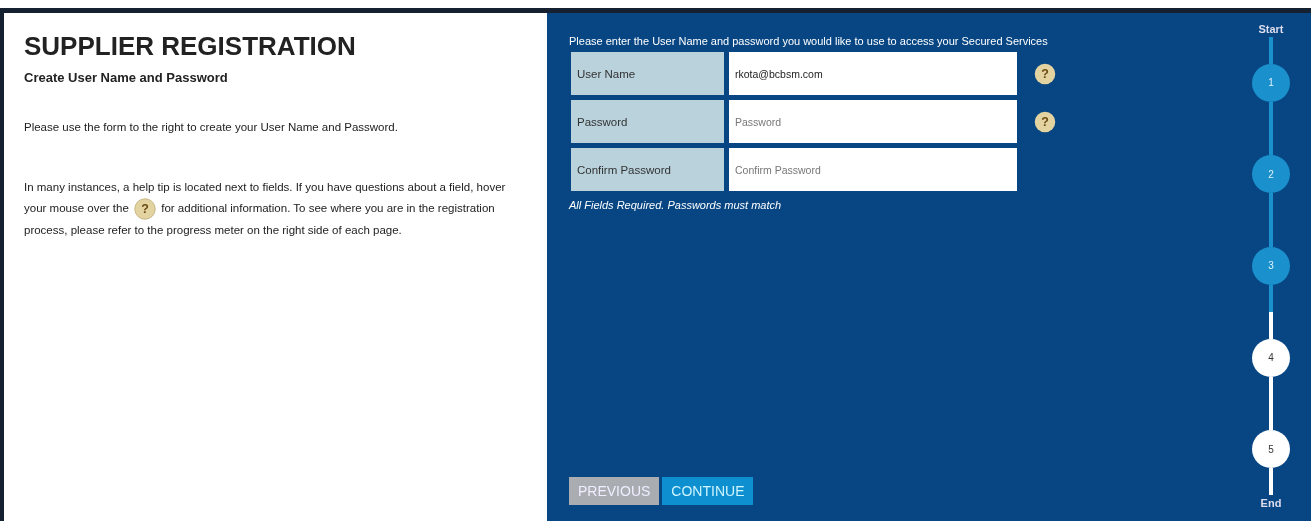 This screenshot has height=525, width=1311. Describe the element at coordinates (275, 209) in the screenshot. I see `help-text: In many instances, a help tip is located next to fields. If you have questions about a field, hover your mouse over the ? for additional information. To see where you are in the registration process, please refer to the progress meter on the right side of each page.` at that location.